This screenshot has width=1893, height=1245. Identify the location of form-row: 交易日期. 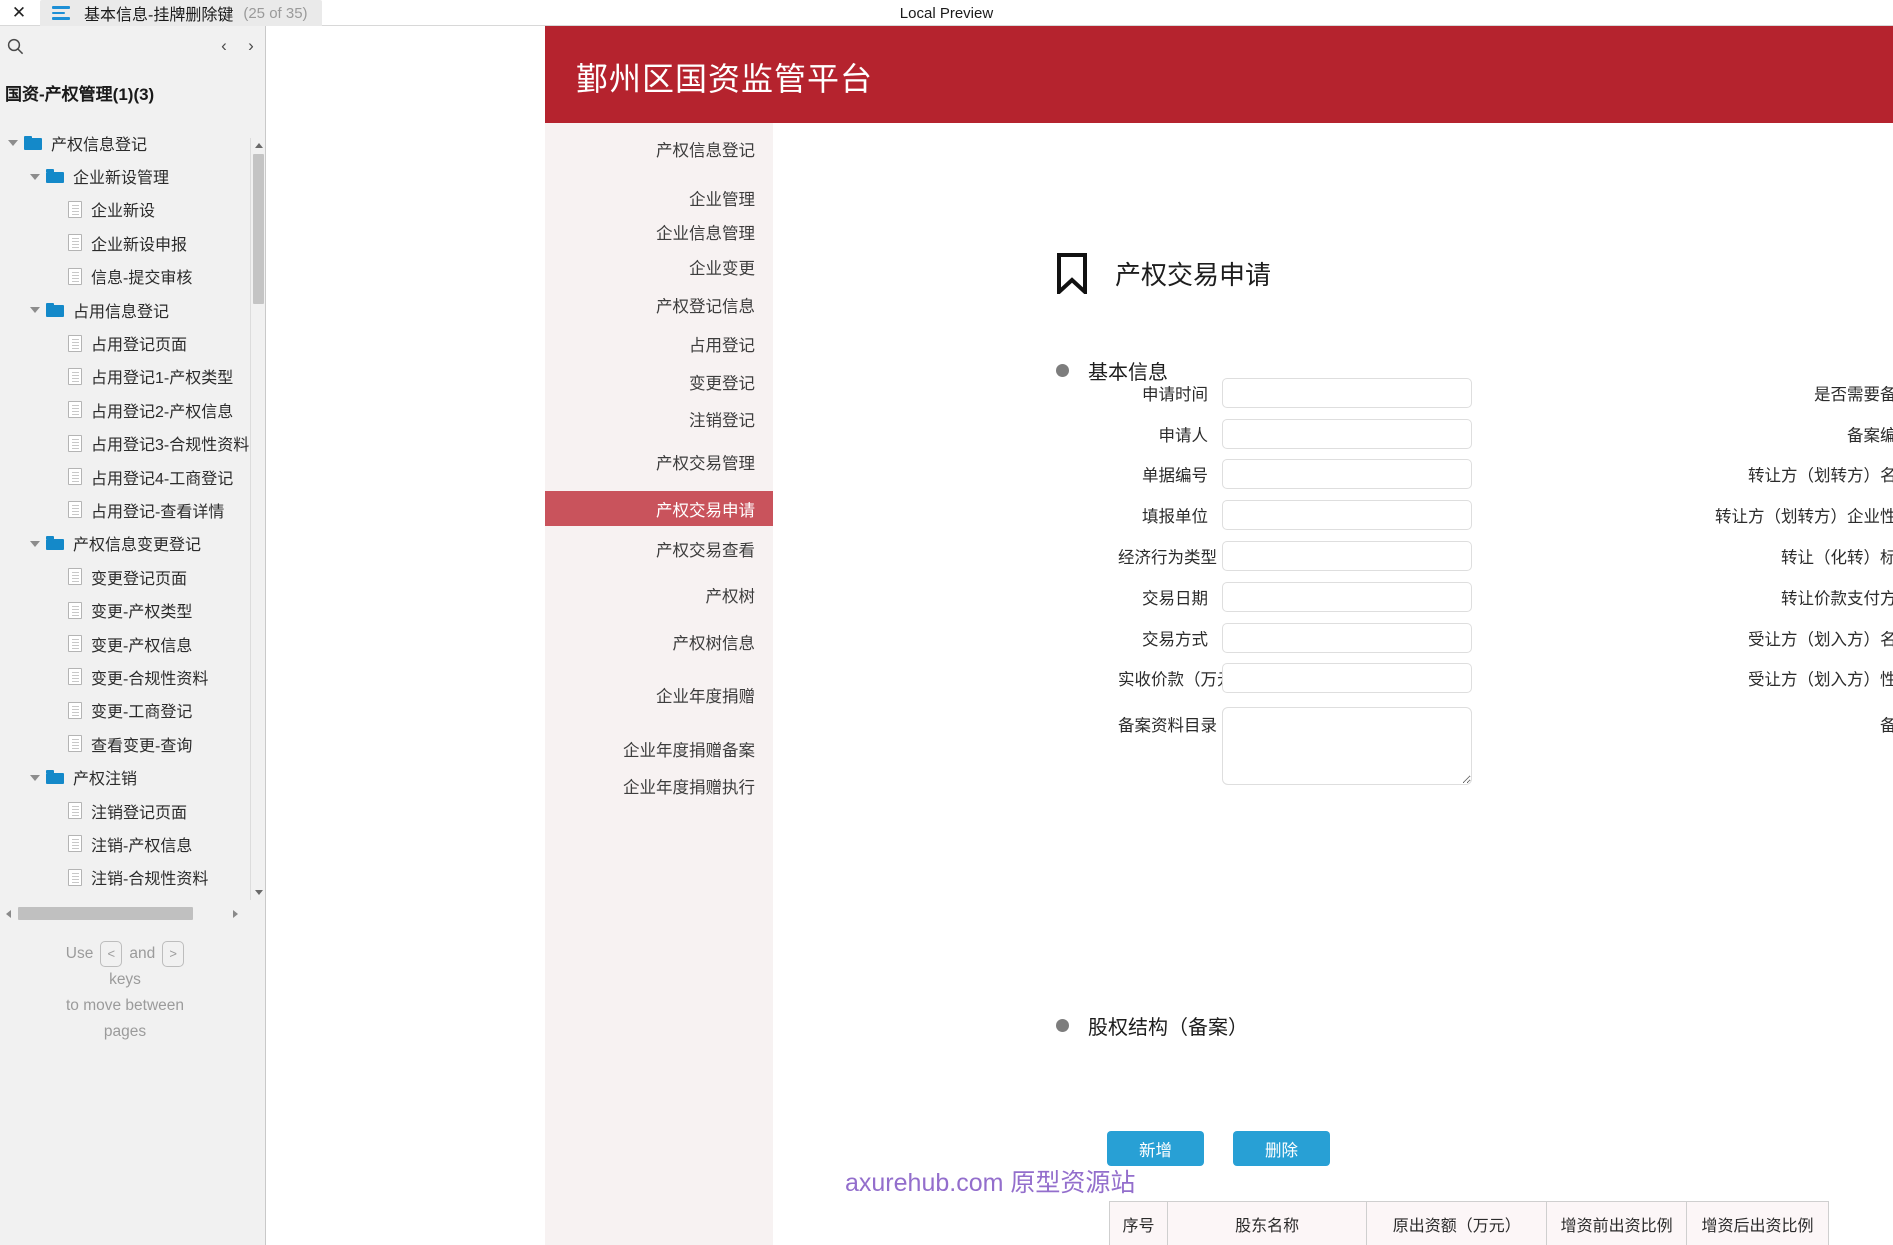
(1295, 597).